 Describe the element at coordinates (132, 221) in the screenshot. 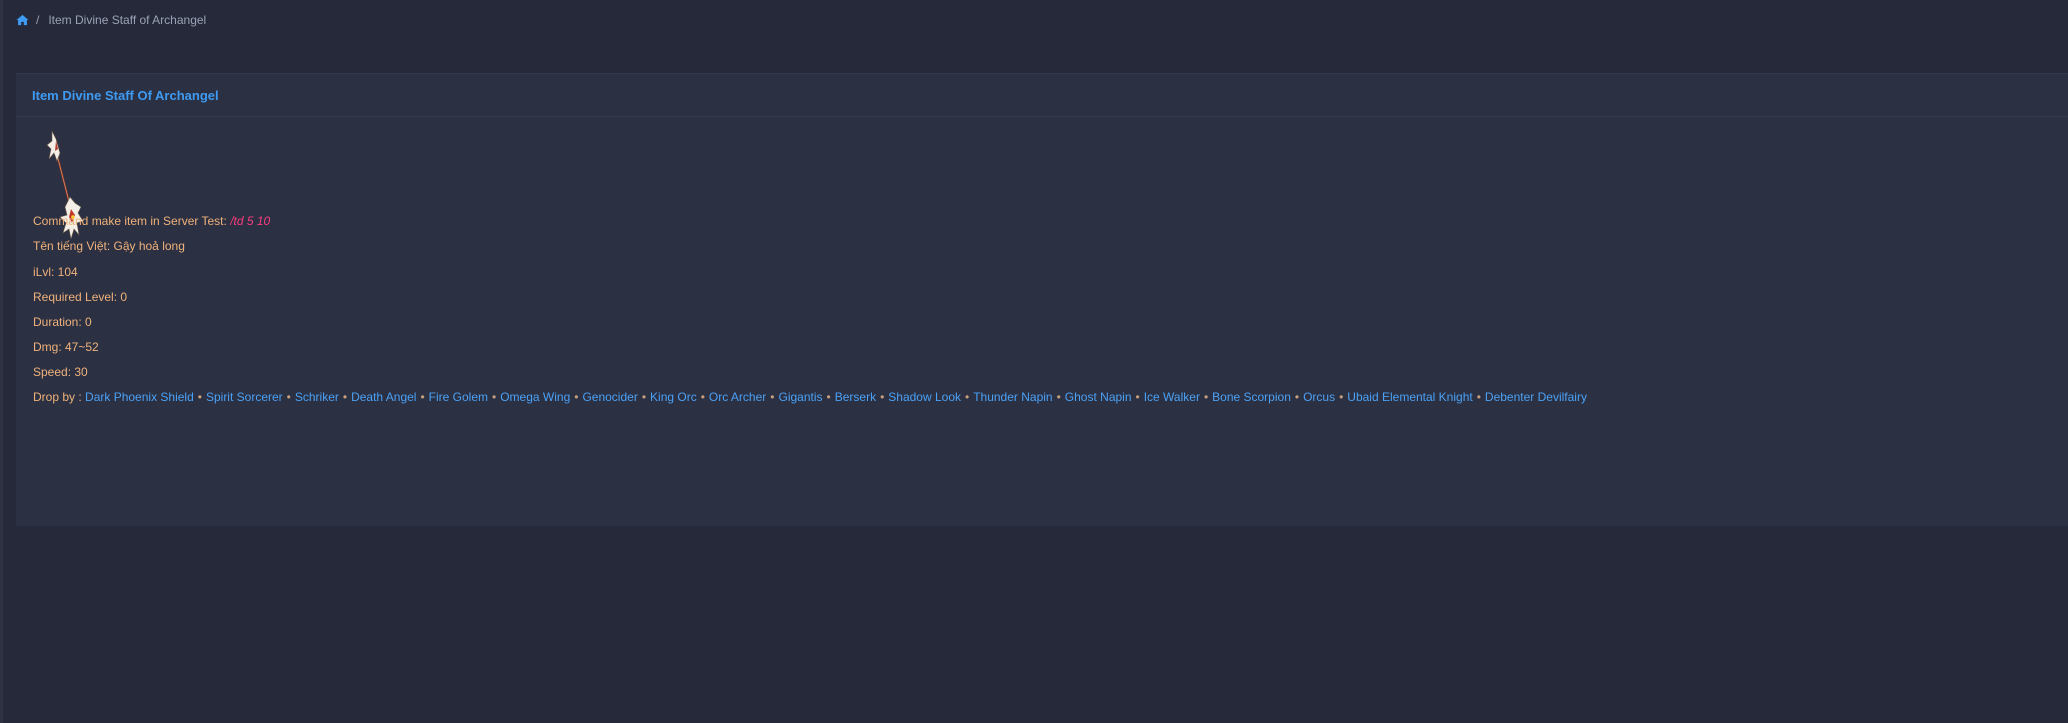

I see `command-label: Command make item in Server Test:` at that location.